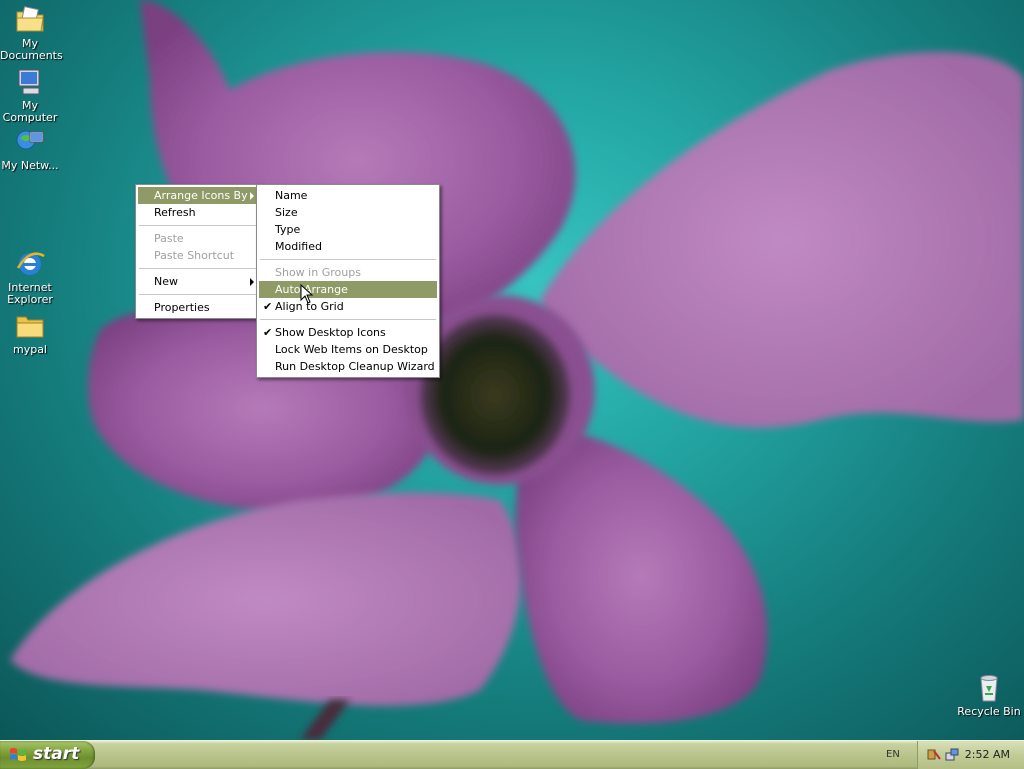  Describe the element at coordinates (31, 33) in the screenshot. I see `desktop-icon-my-documents: My Documents` at that location.